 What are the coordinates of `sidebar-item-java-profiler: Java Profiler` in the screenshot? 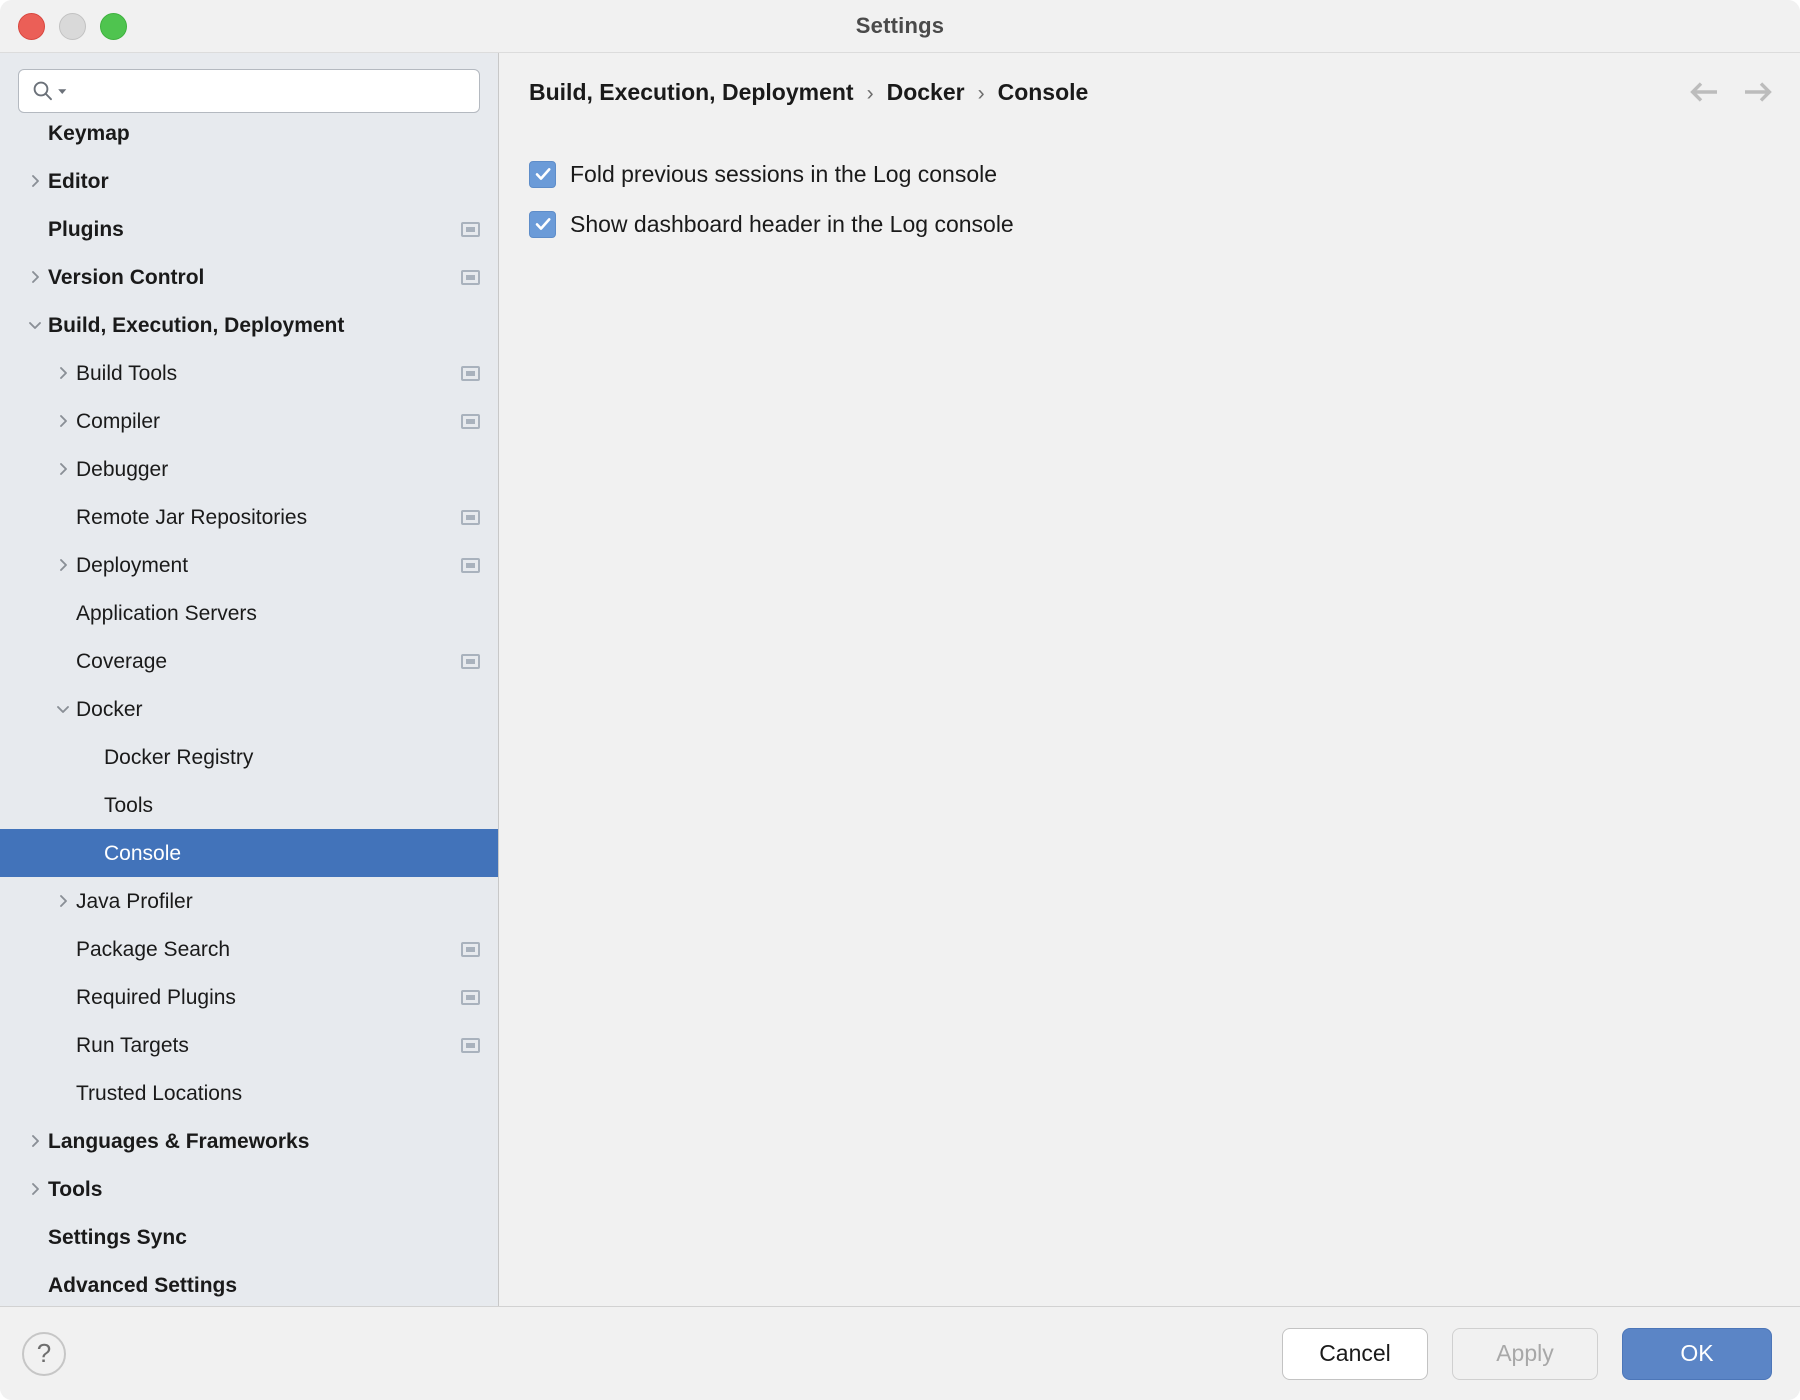 It's located at (249, 901).